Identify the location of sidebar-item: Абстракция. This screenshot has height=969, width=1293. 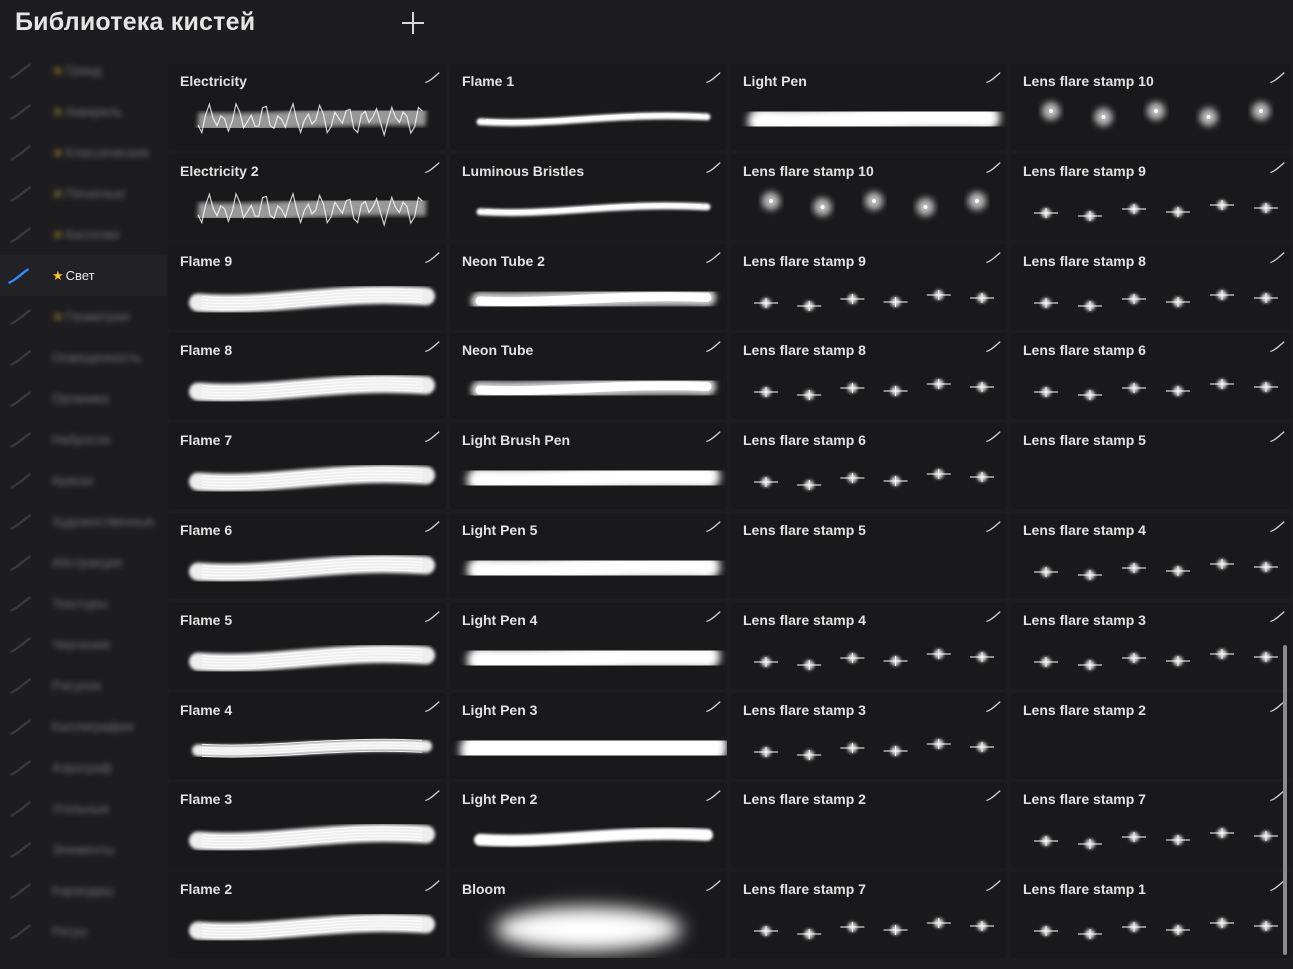
(83, 562).